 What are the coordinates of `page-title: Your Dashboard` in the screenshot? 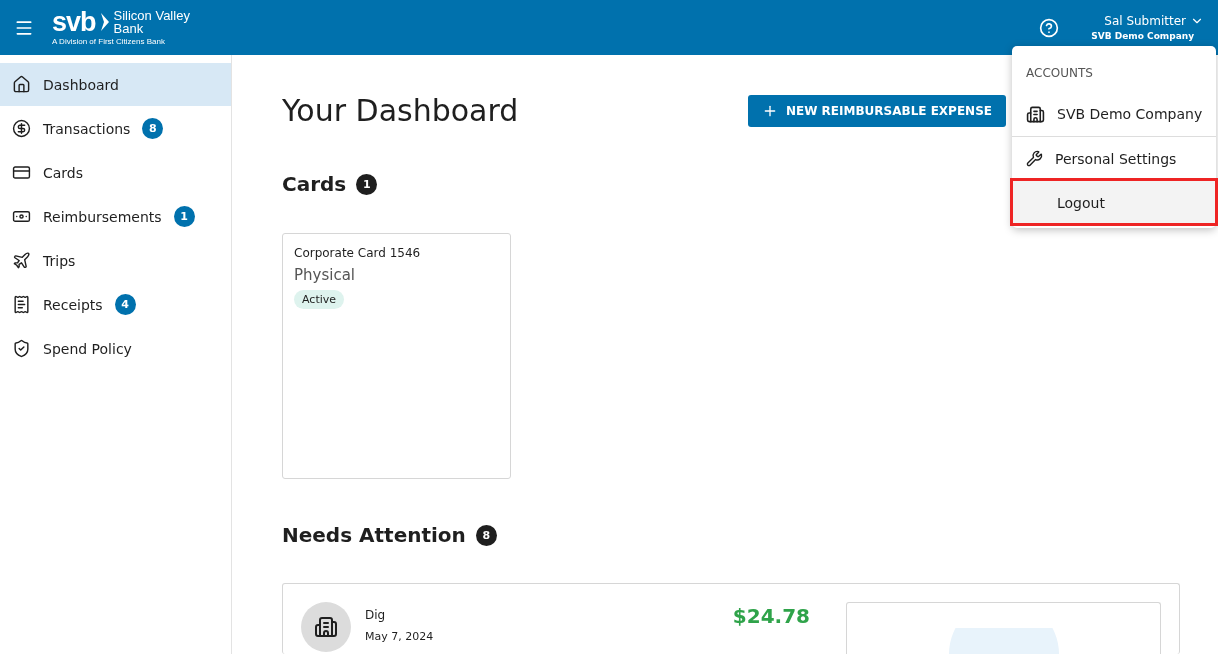 It's located at (400, 110).